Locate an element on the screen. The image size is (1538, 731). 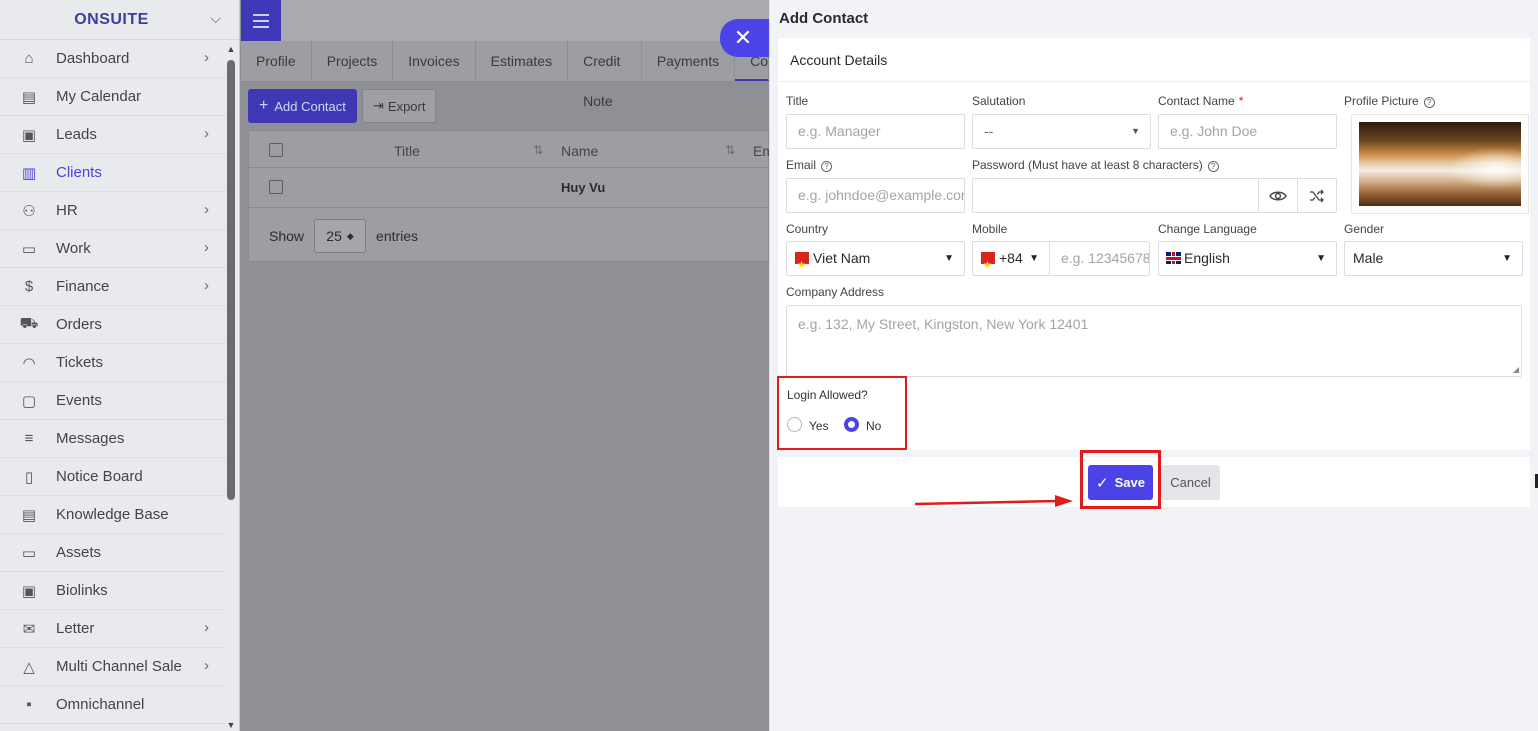
sidebar-item-finance: $ Finance › is located at coordinates (112, 287).